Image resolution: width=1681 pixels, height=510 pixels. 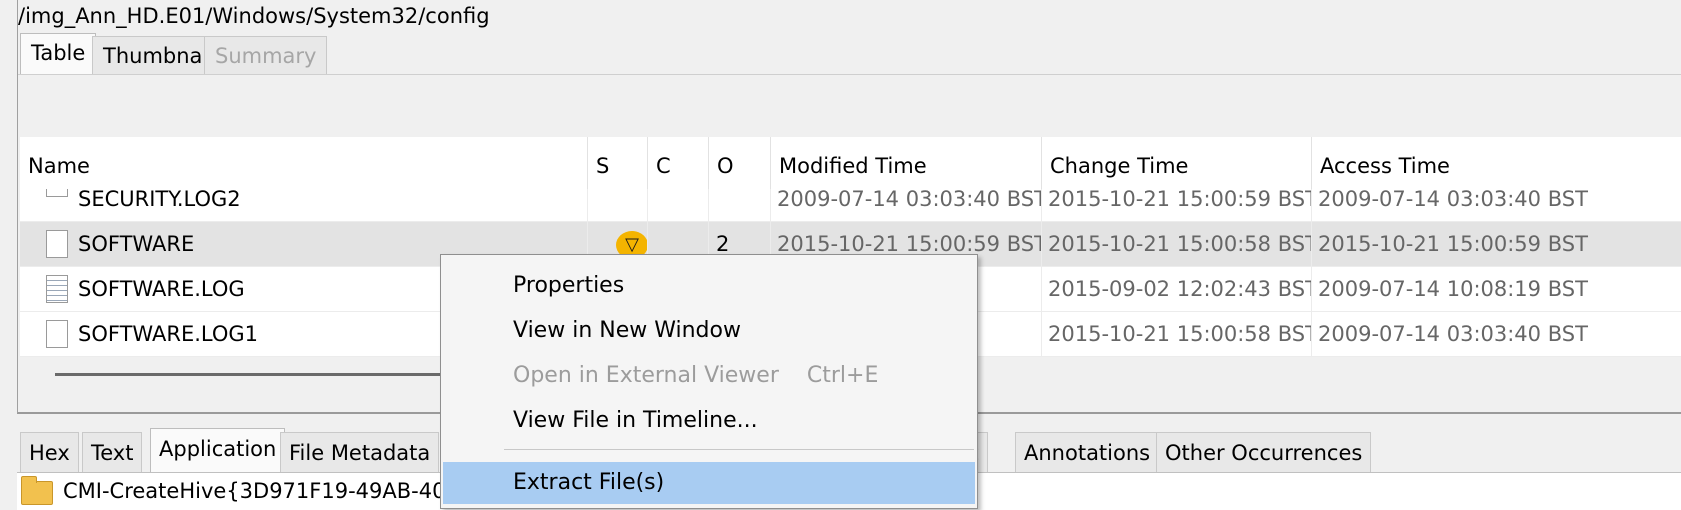 I want to click on file-name: SOFTWARE, so click(x=136, y=244).